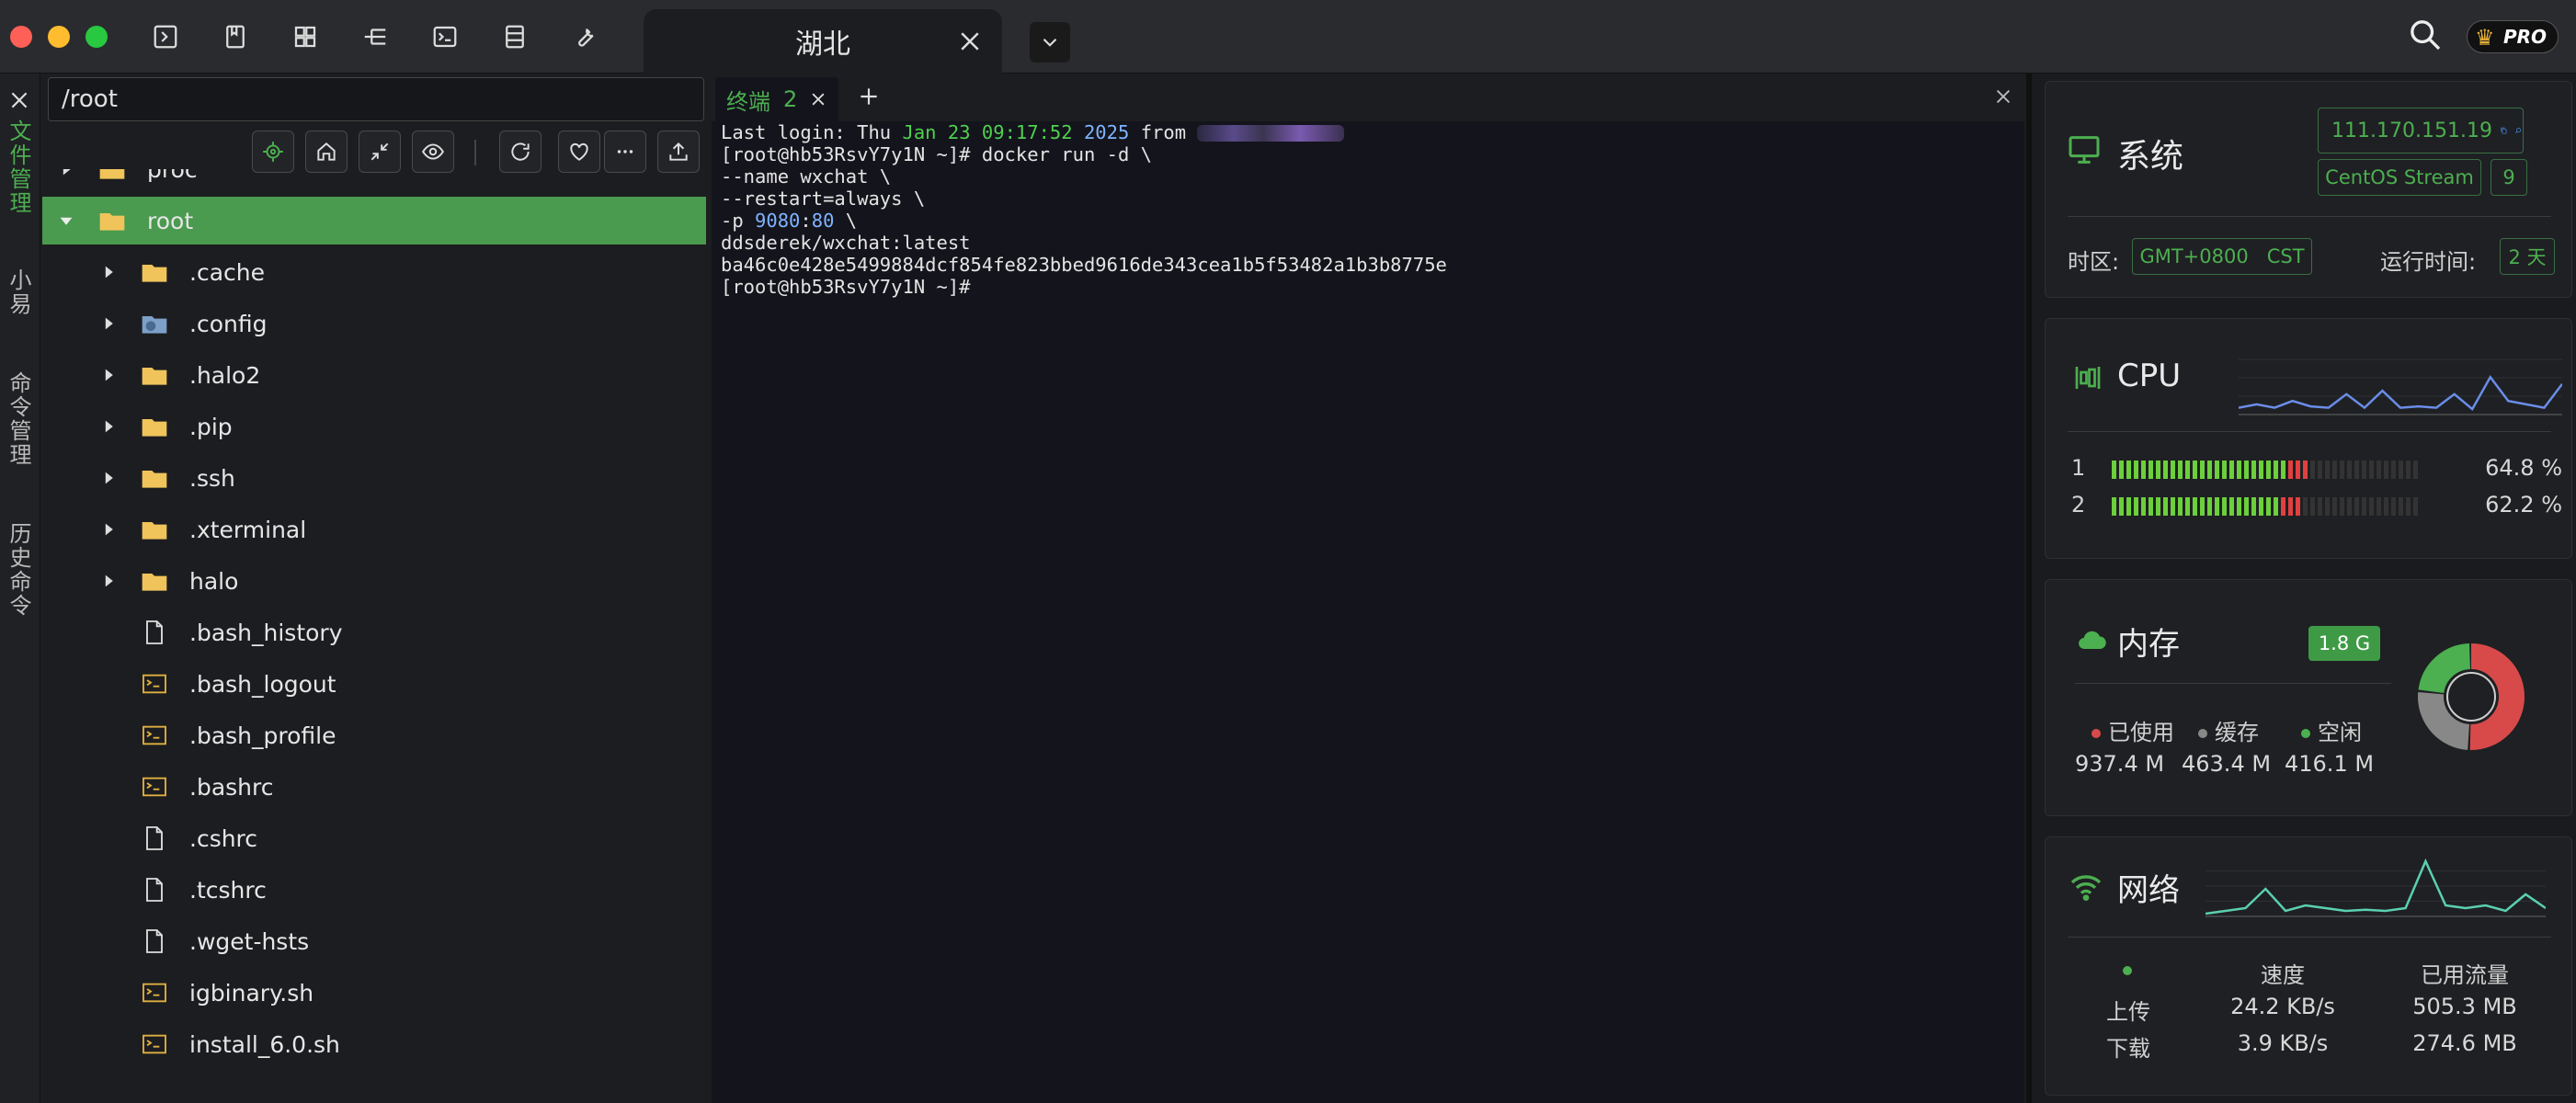 The height and width of the screenshot is (1103, 2576). I want to click on console-icon, so click(445, 37).